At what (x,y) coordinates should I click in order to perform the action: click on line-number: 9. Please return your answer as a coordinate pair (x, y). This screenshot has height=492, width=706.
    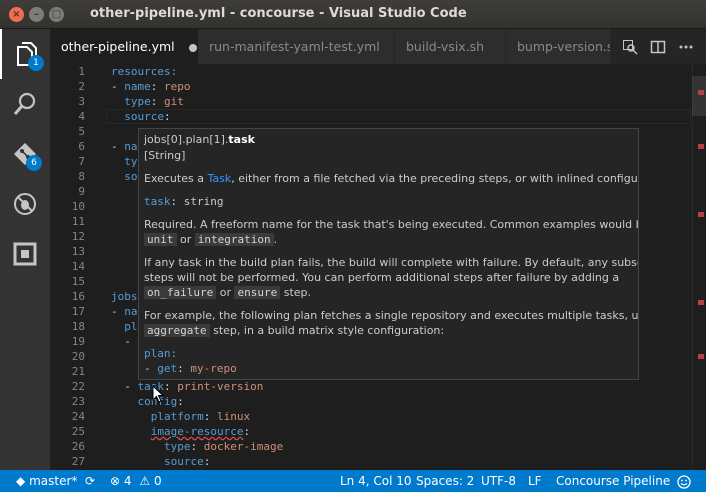
    Looking at the image, I should click on (81, 191).